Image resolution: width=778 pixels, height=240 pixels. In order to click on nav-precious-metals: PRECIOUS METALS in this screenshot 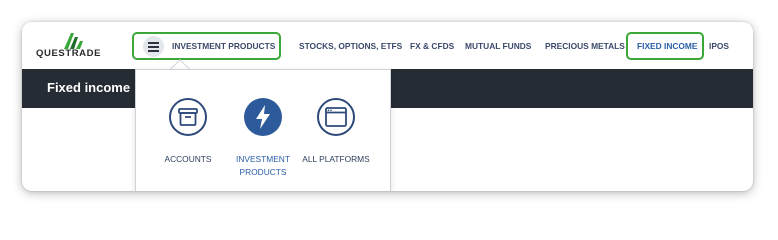, I will do `click(585, 46)`.